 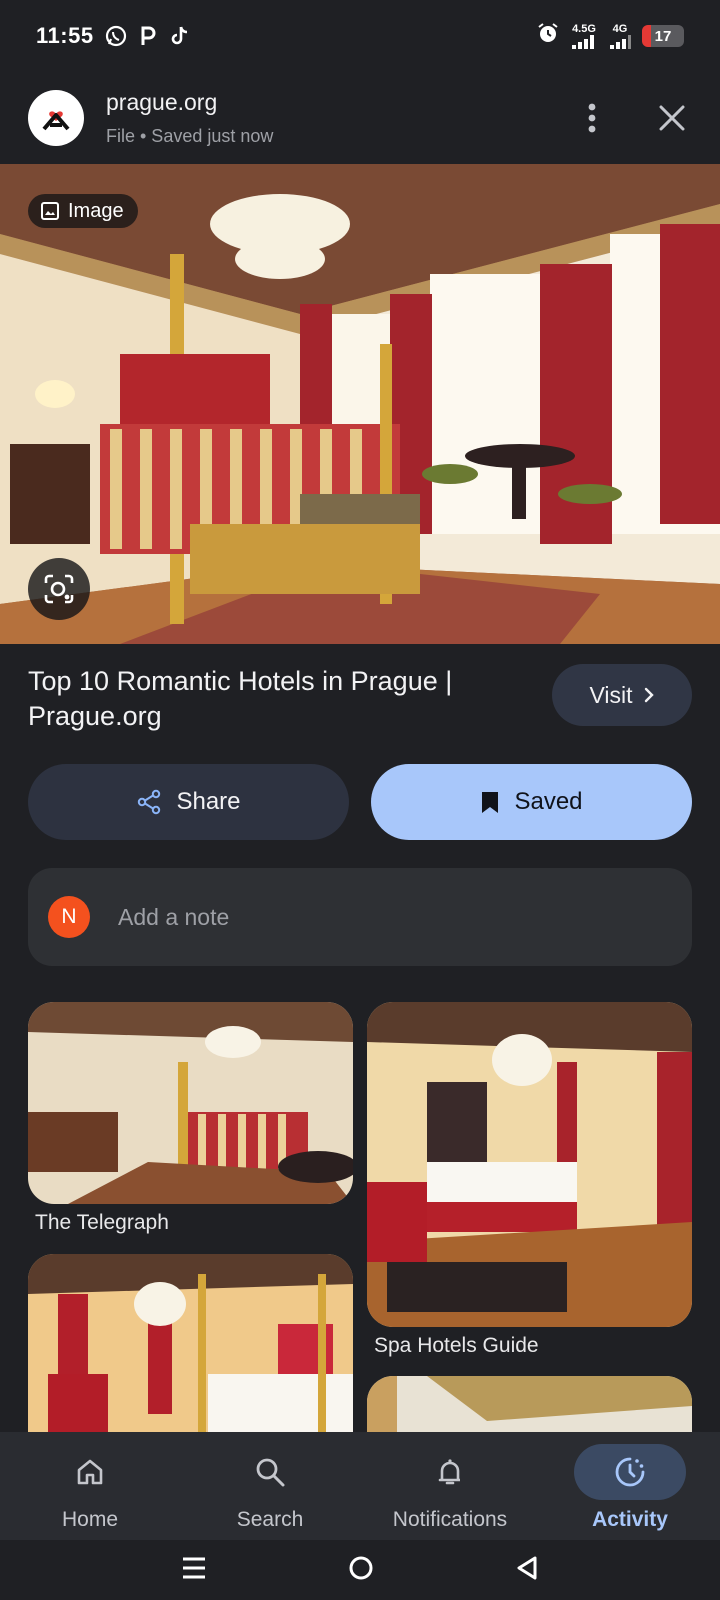 I want to click on note-placeholder: Add a note, so click(x=174, y=916).